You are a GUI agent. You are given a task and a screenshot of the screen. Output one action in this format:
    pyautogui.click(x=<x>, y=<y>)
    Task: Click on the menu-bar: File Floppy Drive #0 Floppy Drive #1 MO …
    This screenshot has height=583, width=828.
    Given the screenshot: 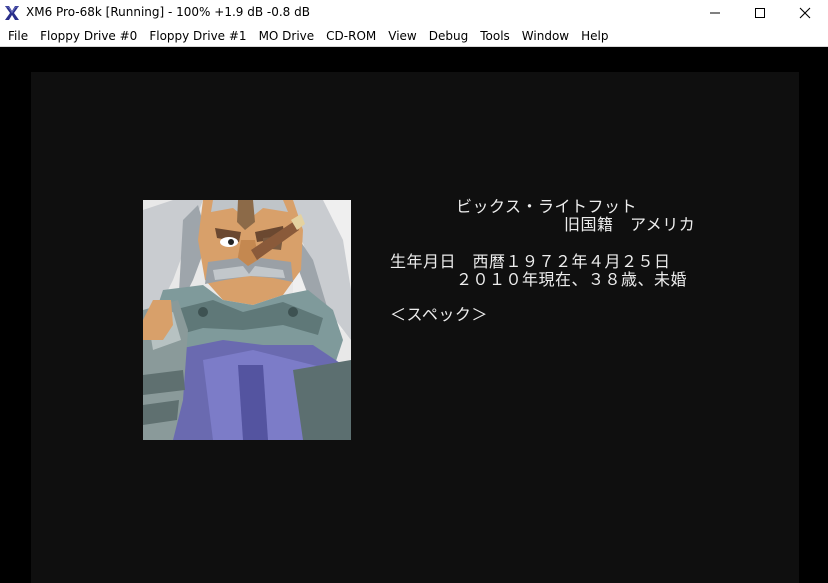 What is the action you would take?
    pyautogui.click(x=414, y=36)
    